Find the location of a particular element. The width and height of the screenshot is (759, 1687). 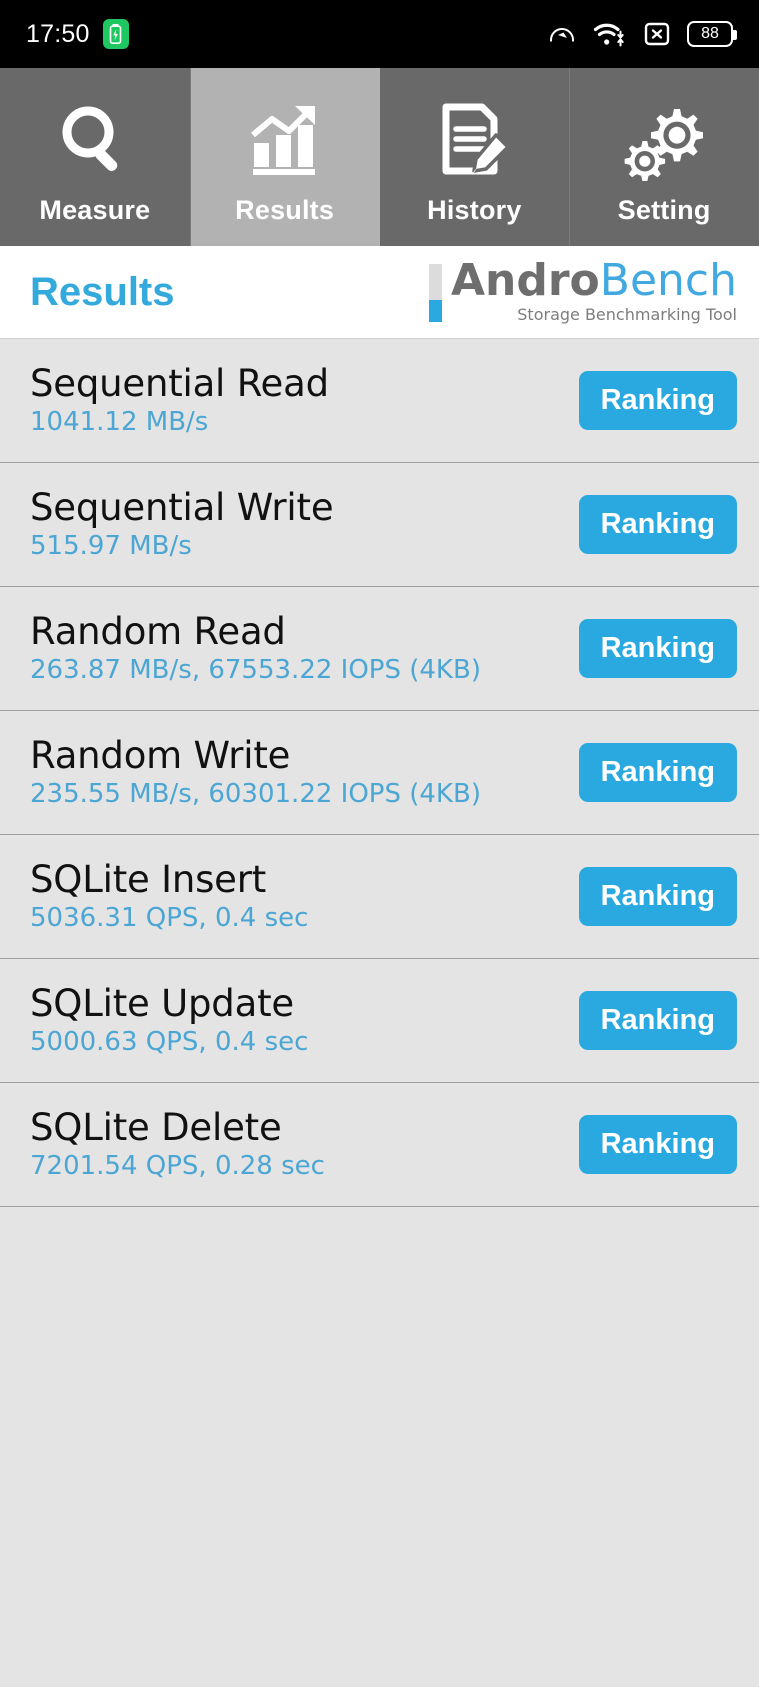

androbench-logo: AndroBench Storage Benchmarking Tool is located at coordinates (582, 291).